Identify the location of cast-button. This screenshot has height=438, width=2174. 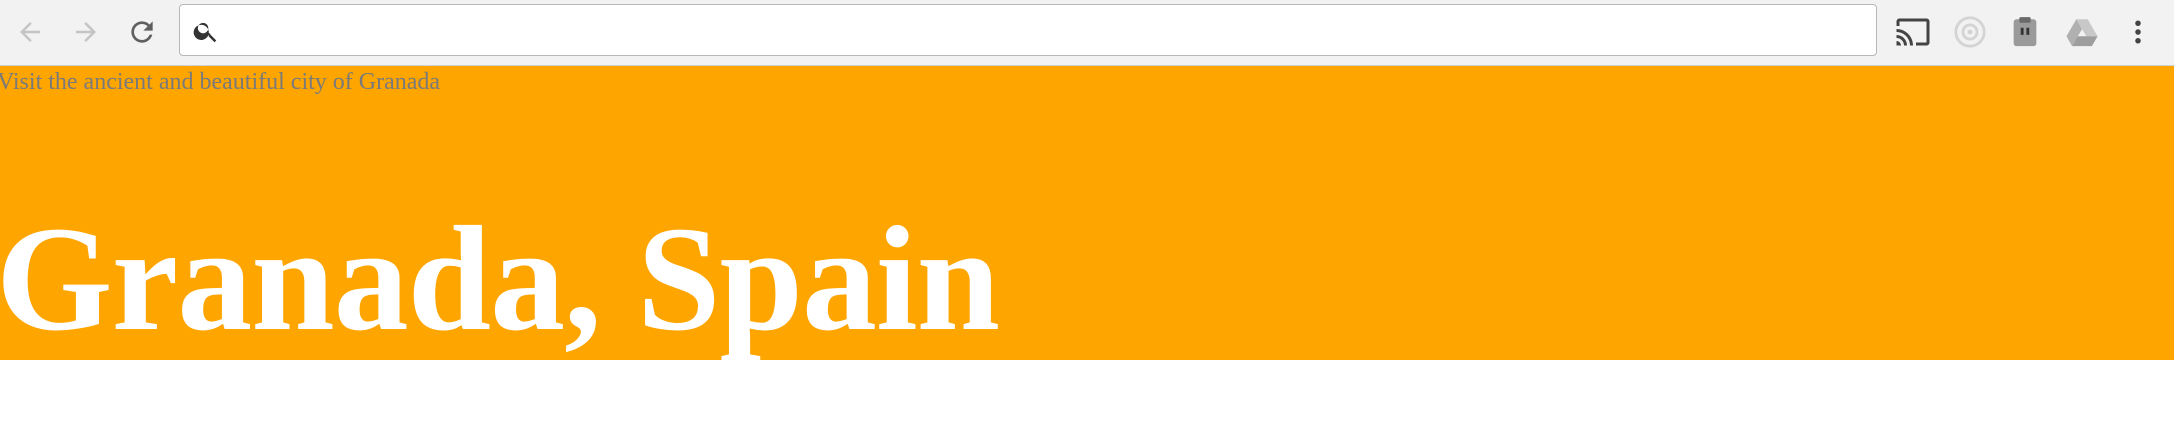
(1913, 32).